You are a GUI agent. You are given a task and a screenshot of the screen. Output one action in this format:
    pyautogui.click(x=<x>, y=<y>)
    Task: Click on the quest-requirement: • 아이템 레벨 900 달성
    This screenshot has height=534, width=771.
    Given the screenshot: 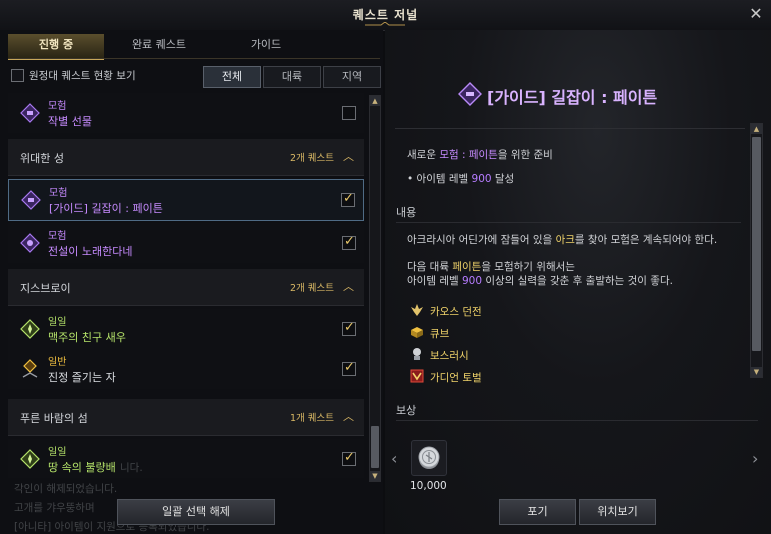 What is the action you would take?
    pyautogui.click(x=460, y=178)
    